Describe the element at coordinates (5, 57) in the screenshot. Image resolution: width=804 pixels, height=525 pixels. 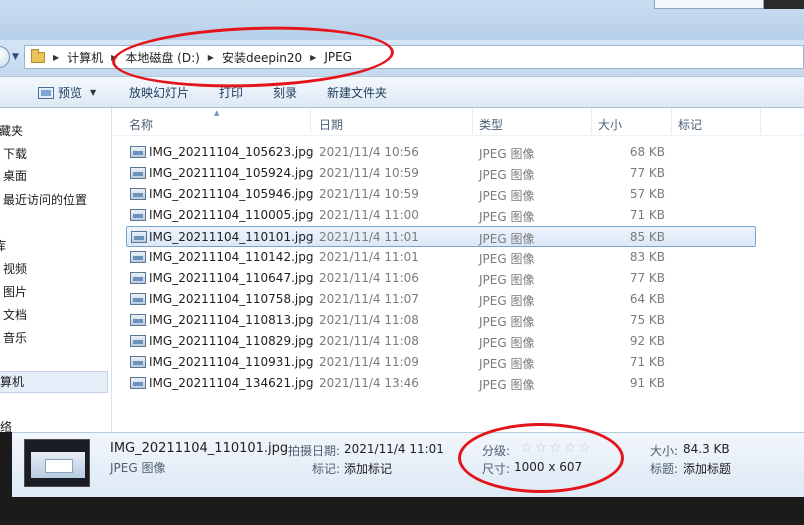
I see `forward-button` at that location.